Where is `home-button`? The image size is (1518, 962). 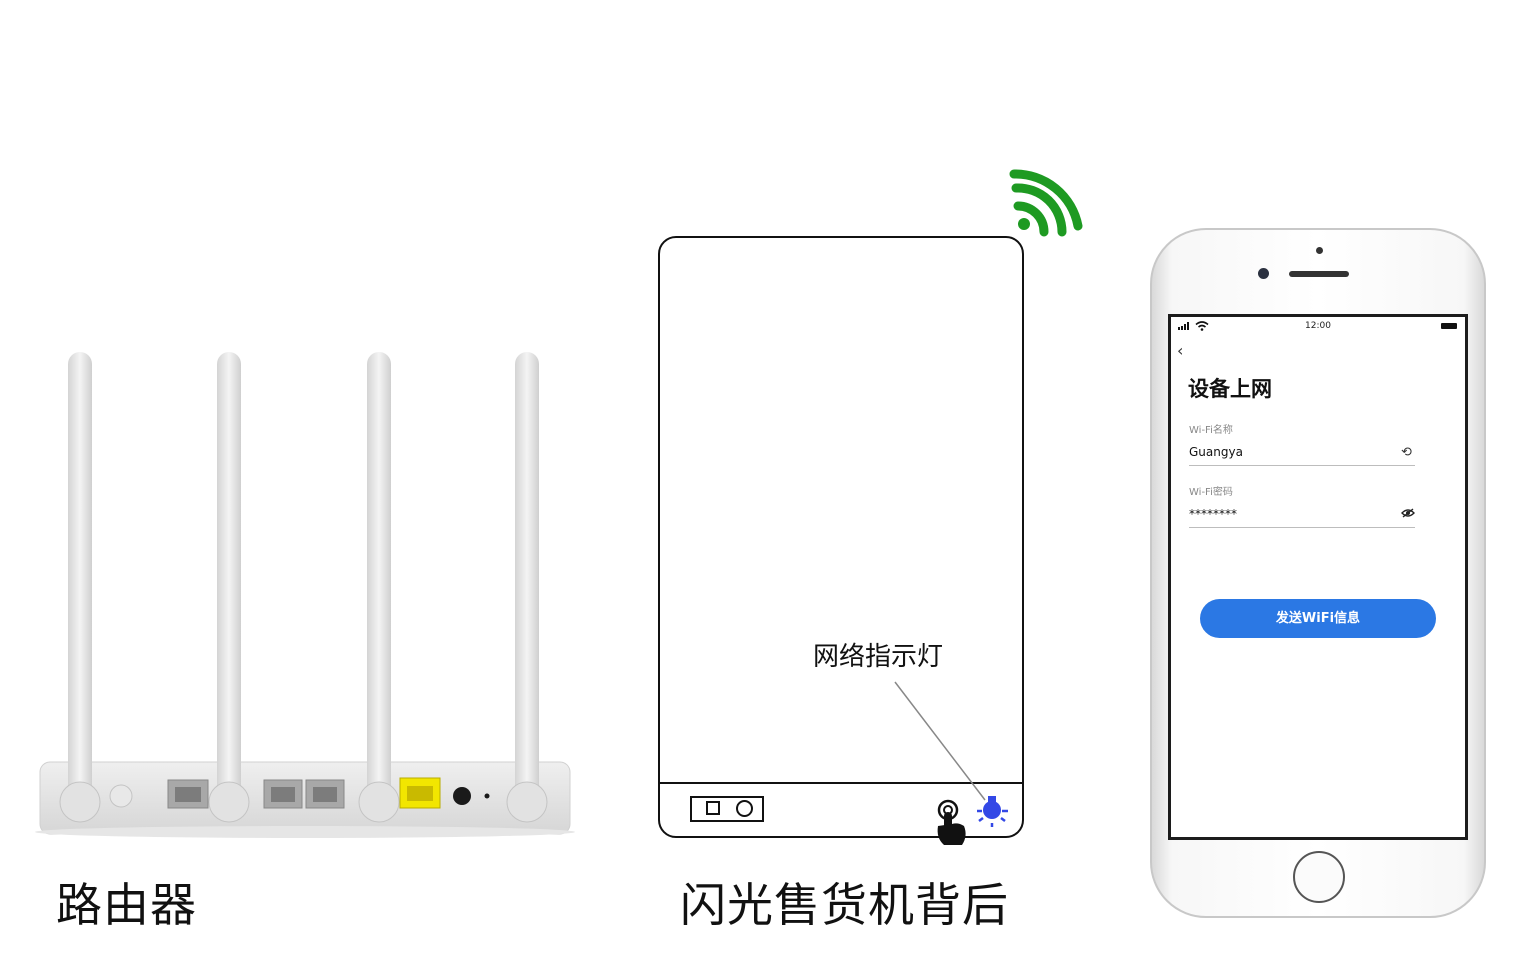 home-button is located at coordinates (1319, 877).